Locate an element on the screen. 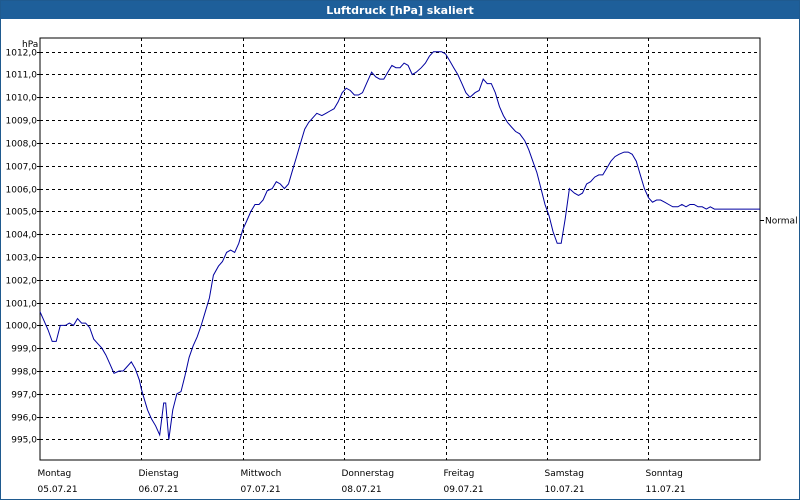 This screenshot has width=800, height=500. x-tick-day: Montag is located at coordinates (55, 474).